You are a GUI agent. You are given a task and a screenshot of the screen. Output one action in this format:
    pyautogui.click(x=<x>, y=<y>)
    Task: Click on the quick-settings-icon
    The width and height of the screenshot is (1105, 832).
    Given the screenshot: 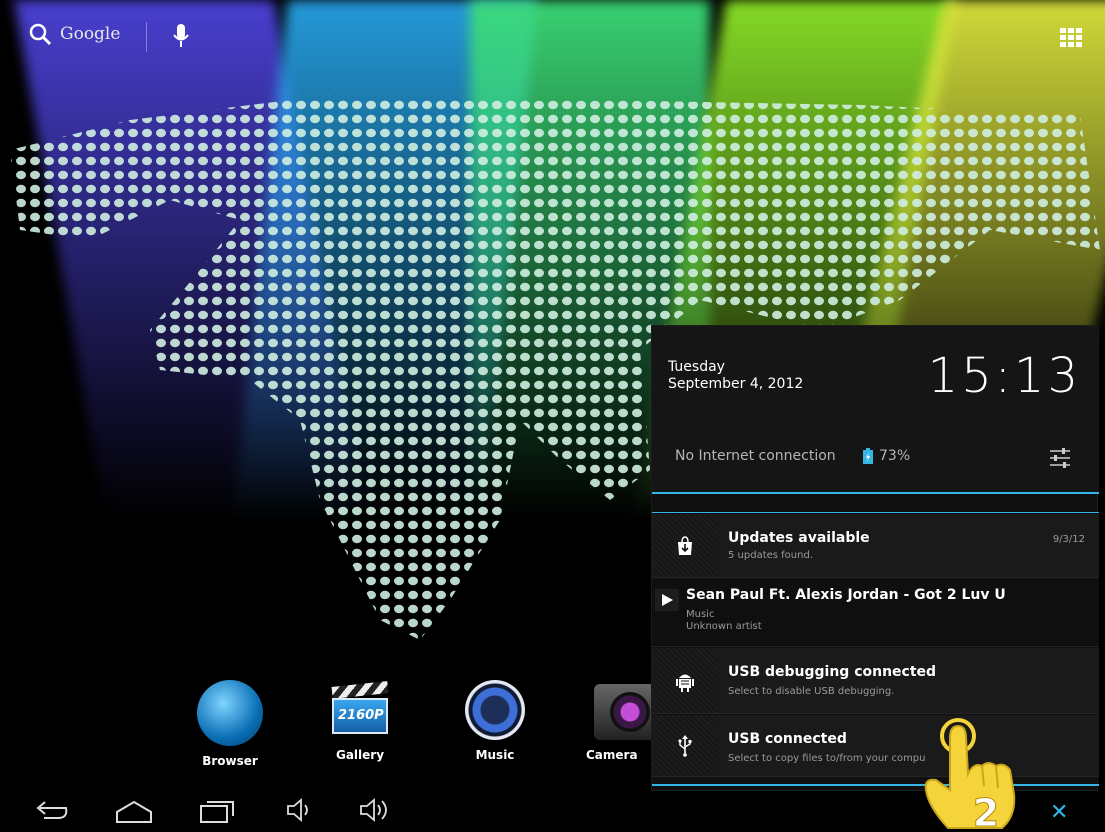 What is the action you would take?
    pyautogui.click(x=1060, y=458)
    